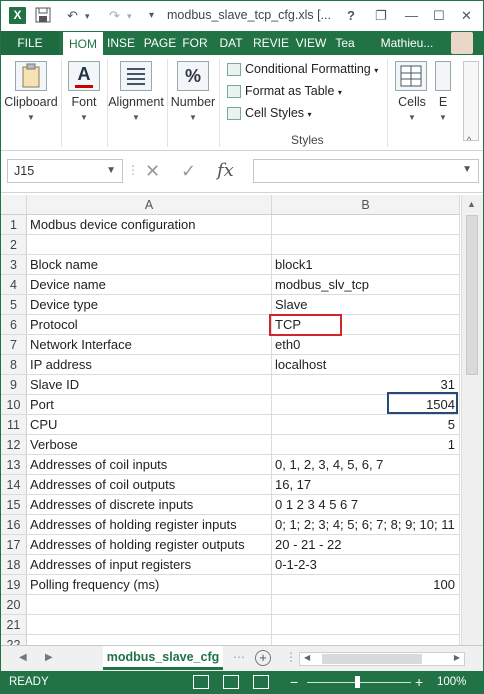  Describe the element at coordinates (84, 103) in the screenshot. I see `font-group: A Font ▼` at that location.